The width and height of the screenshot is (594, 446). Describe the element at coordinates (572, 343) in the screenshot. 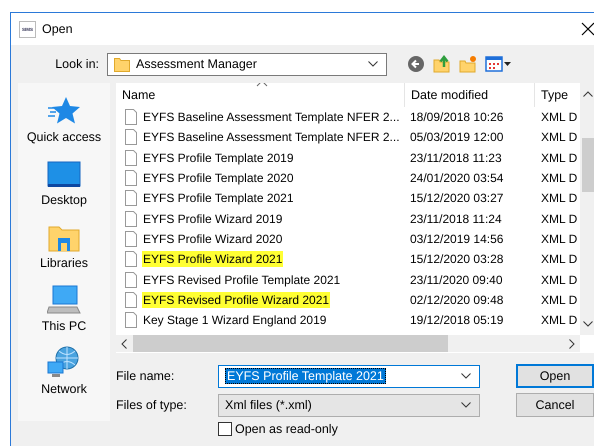

I see `scroll-right-icon` at that location.